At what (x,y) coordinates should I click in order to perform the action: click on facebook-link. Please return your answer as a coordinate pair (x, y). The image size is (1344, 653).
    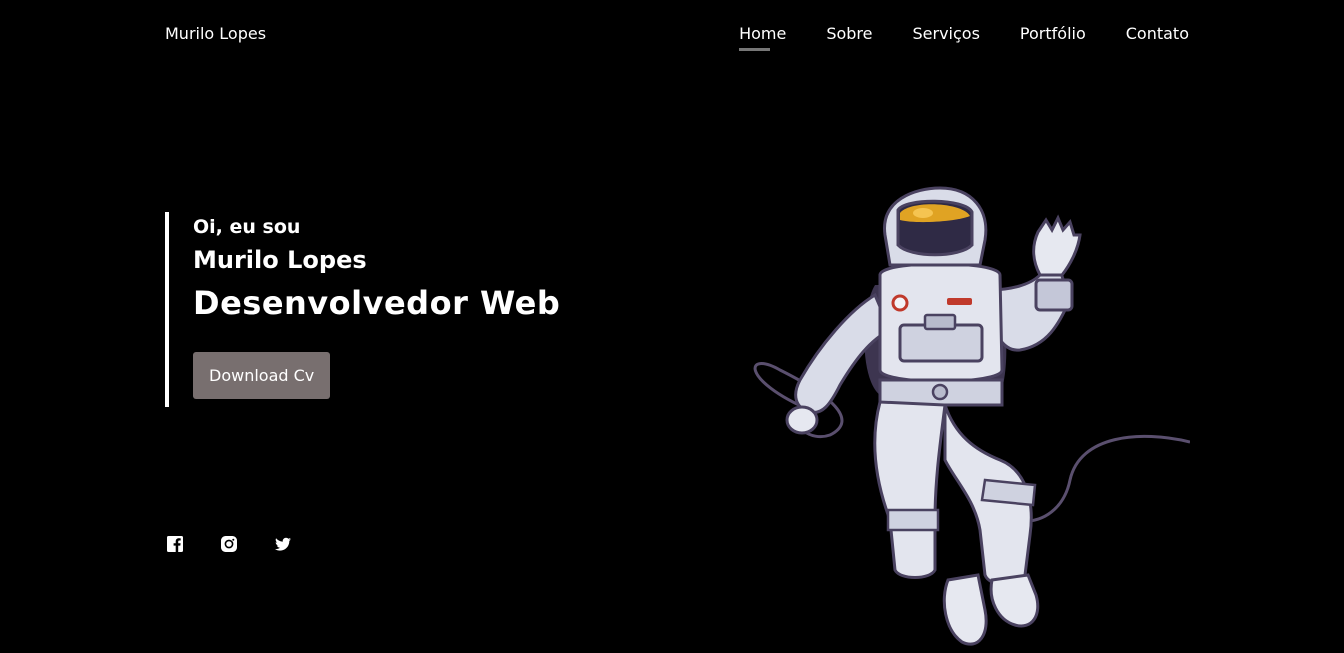
    Looking at the image, I should click on (175, 544).